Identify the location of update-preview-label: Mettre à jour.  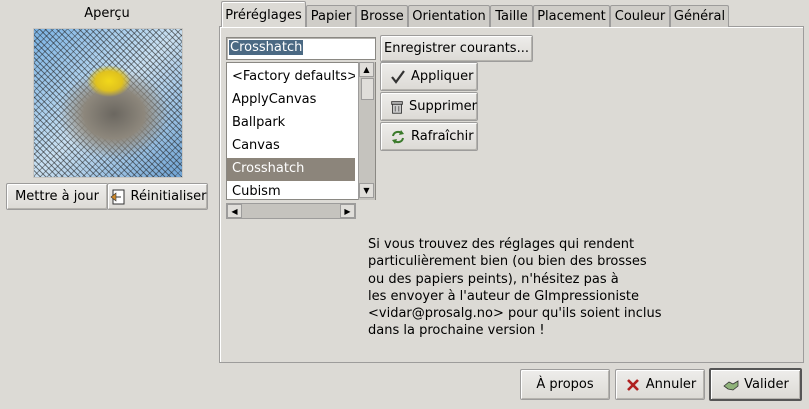
(57, 196).